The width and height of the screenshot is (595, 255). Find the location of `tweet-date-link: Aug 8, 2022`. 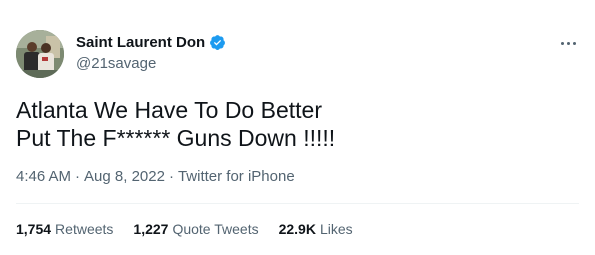

tweet-date-link: Aug 8, 2022 is located at coordinates (124, 176).